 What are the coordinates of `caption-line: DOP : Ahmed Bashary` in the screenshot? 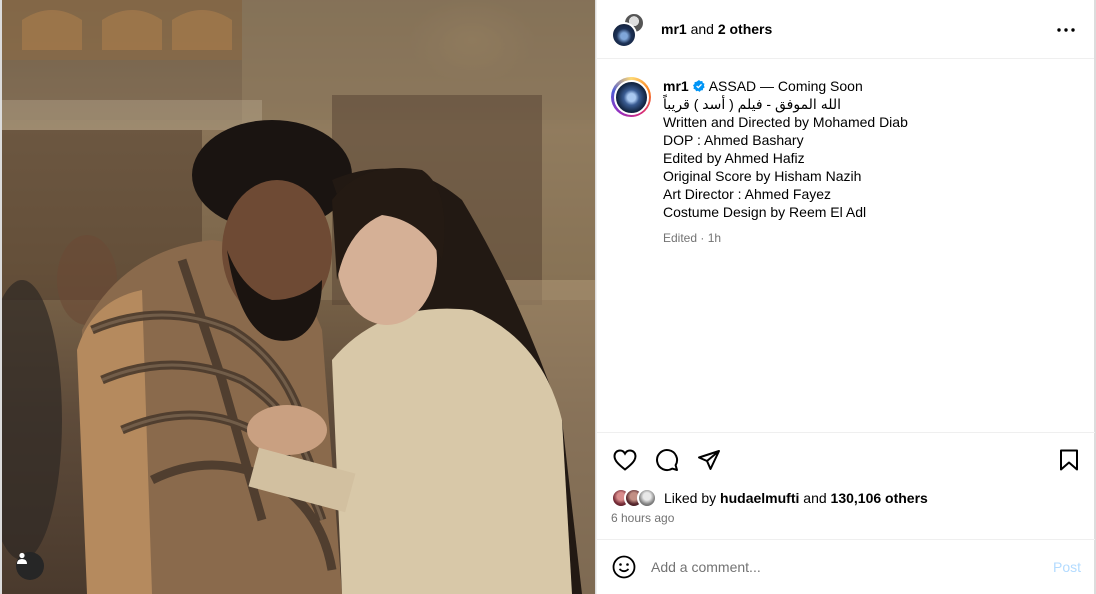 It's located at (733, 140).